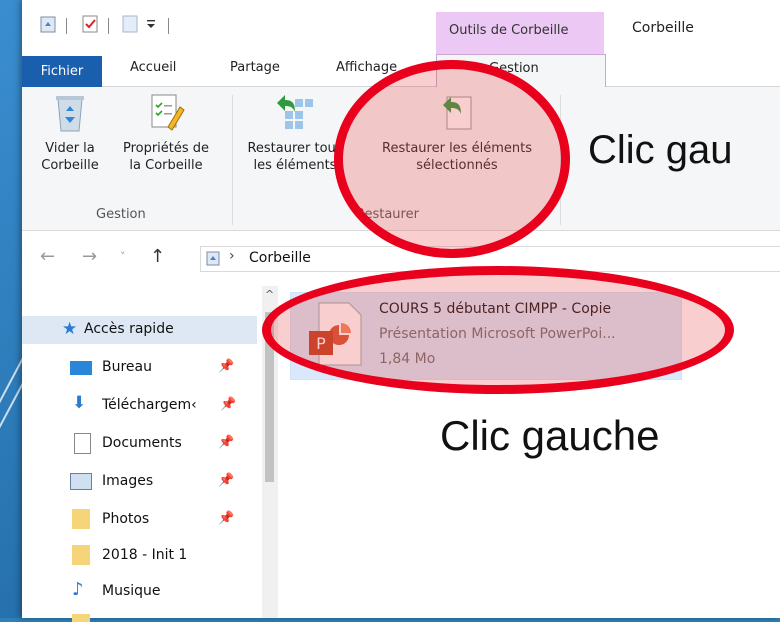 This screenshot has height=622, width=780. What do you see at coordinates (127, 367) in the screenshot?
I see `nav-item-label: Bureau` at bounding box center [127, 367].